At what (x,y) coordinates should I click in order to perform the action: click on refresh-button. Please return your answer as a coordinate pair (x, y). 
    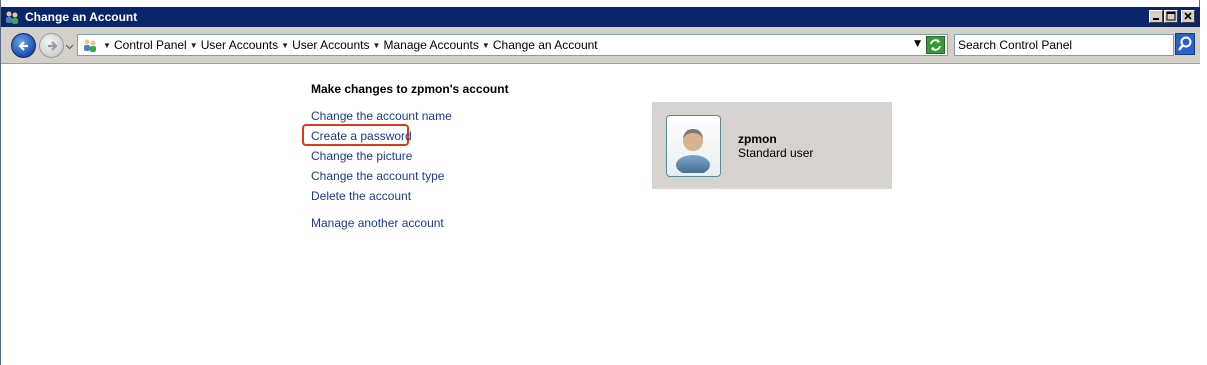
    Looking at the image, I should click on (935, 45).